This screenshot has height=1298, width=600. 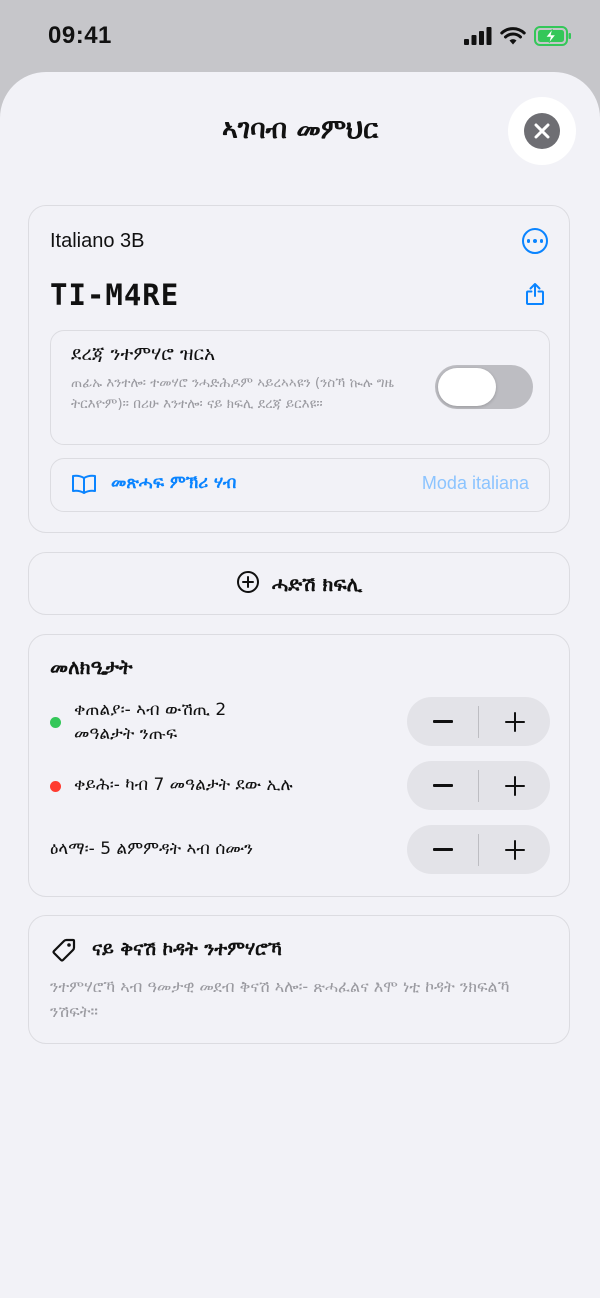 What do you see at coordinates (97, 241) in the screenshot?
I see `class-name: Italiano 3B` at bounding box center [97, 241].